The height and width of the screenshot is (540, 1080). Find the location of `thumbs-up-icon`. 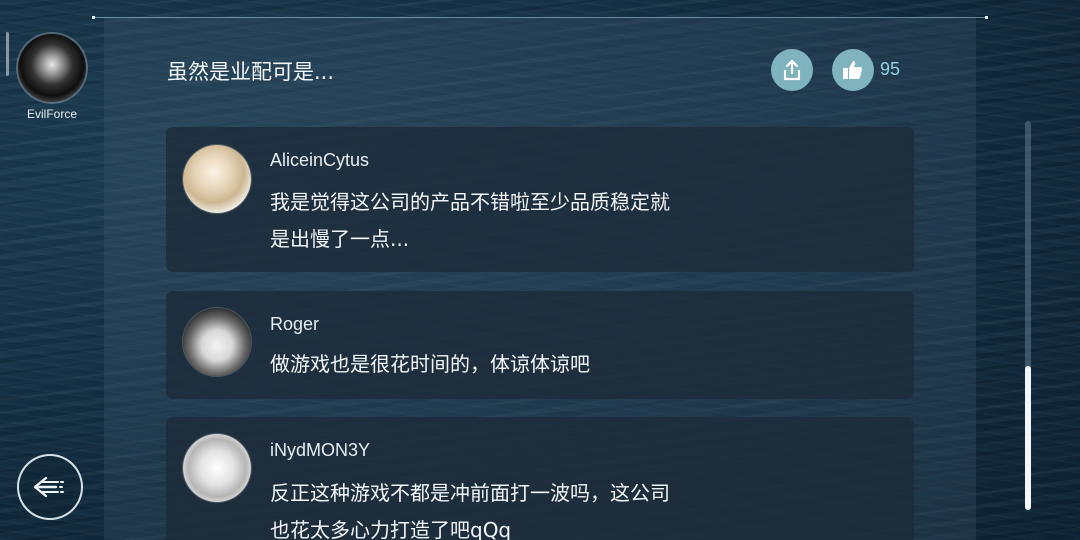

thumbs-up-icon is located at coordinates (853, 70).